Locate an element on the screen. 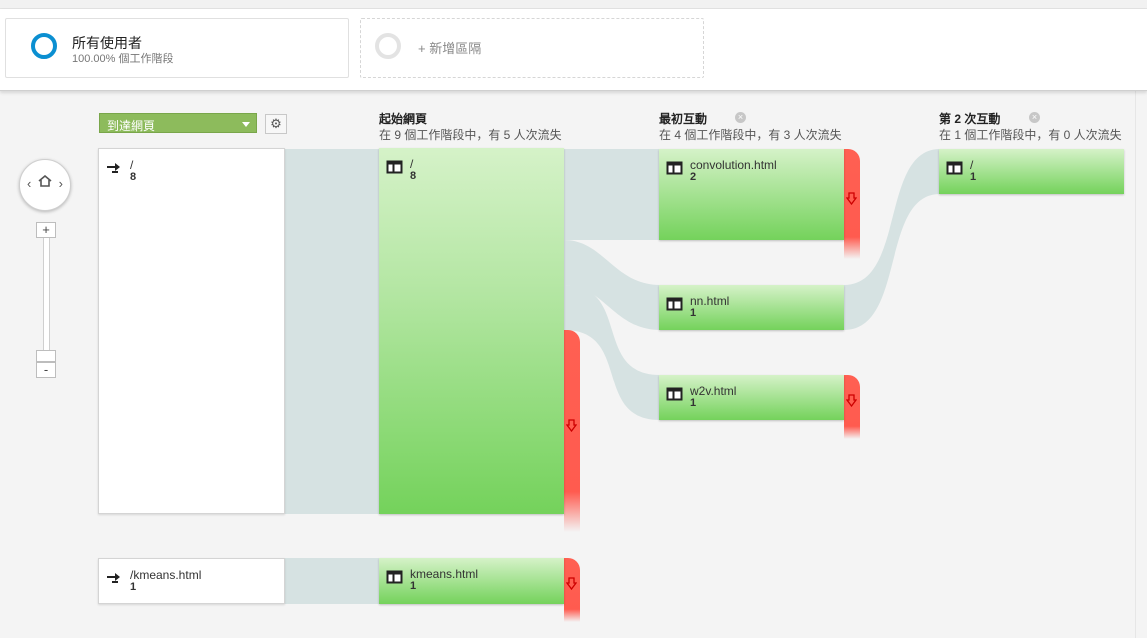  vertical-scrollbar is located at coordinates (1141, 364).